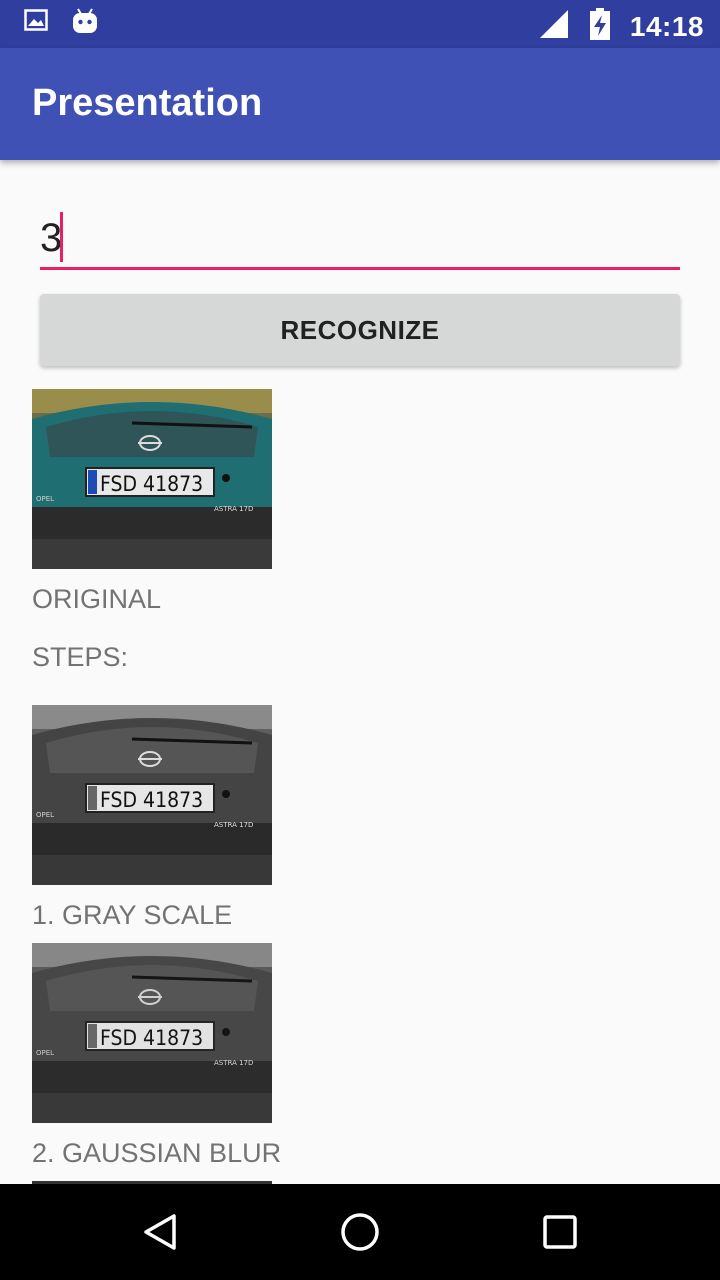 The width and height of the screenshot is (720, 1280). I want to click on original-caption: ORIGINAL, so click(97, 599).